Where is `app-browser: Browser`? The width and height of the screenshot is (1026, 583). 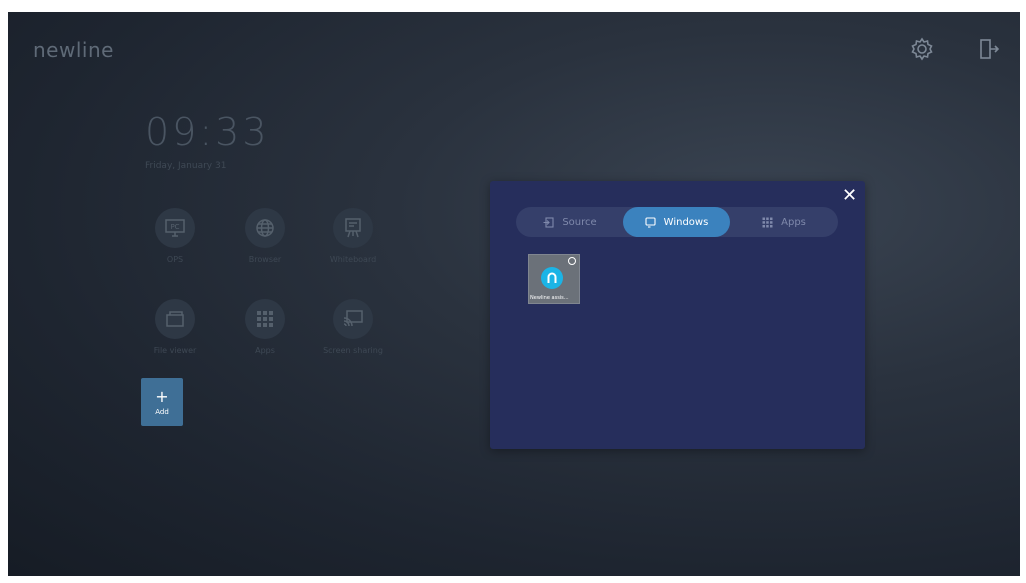 app-browser: Browser is located at coordinates (265, 236).